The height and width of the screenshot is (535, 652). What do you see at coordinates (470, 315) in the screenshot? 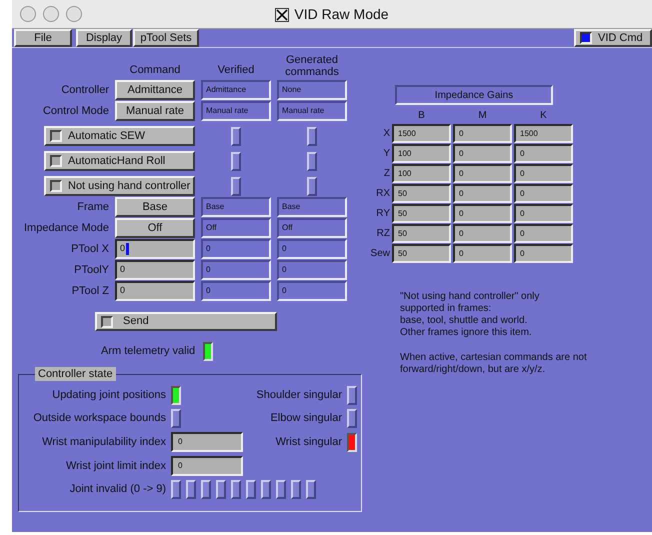
I see `note-text: "Not using hand controller" only supported in frames: base, tool, shuttle and world. Other frames ignore this item.` at bounding box center [470, 315].